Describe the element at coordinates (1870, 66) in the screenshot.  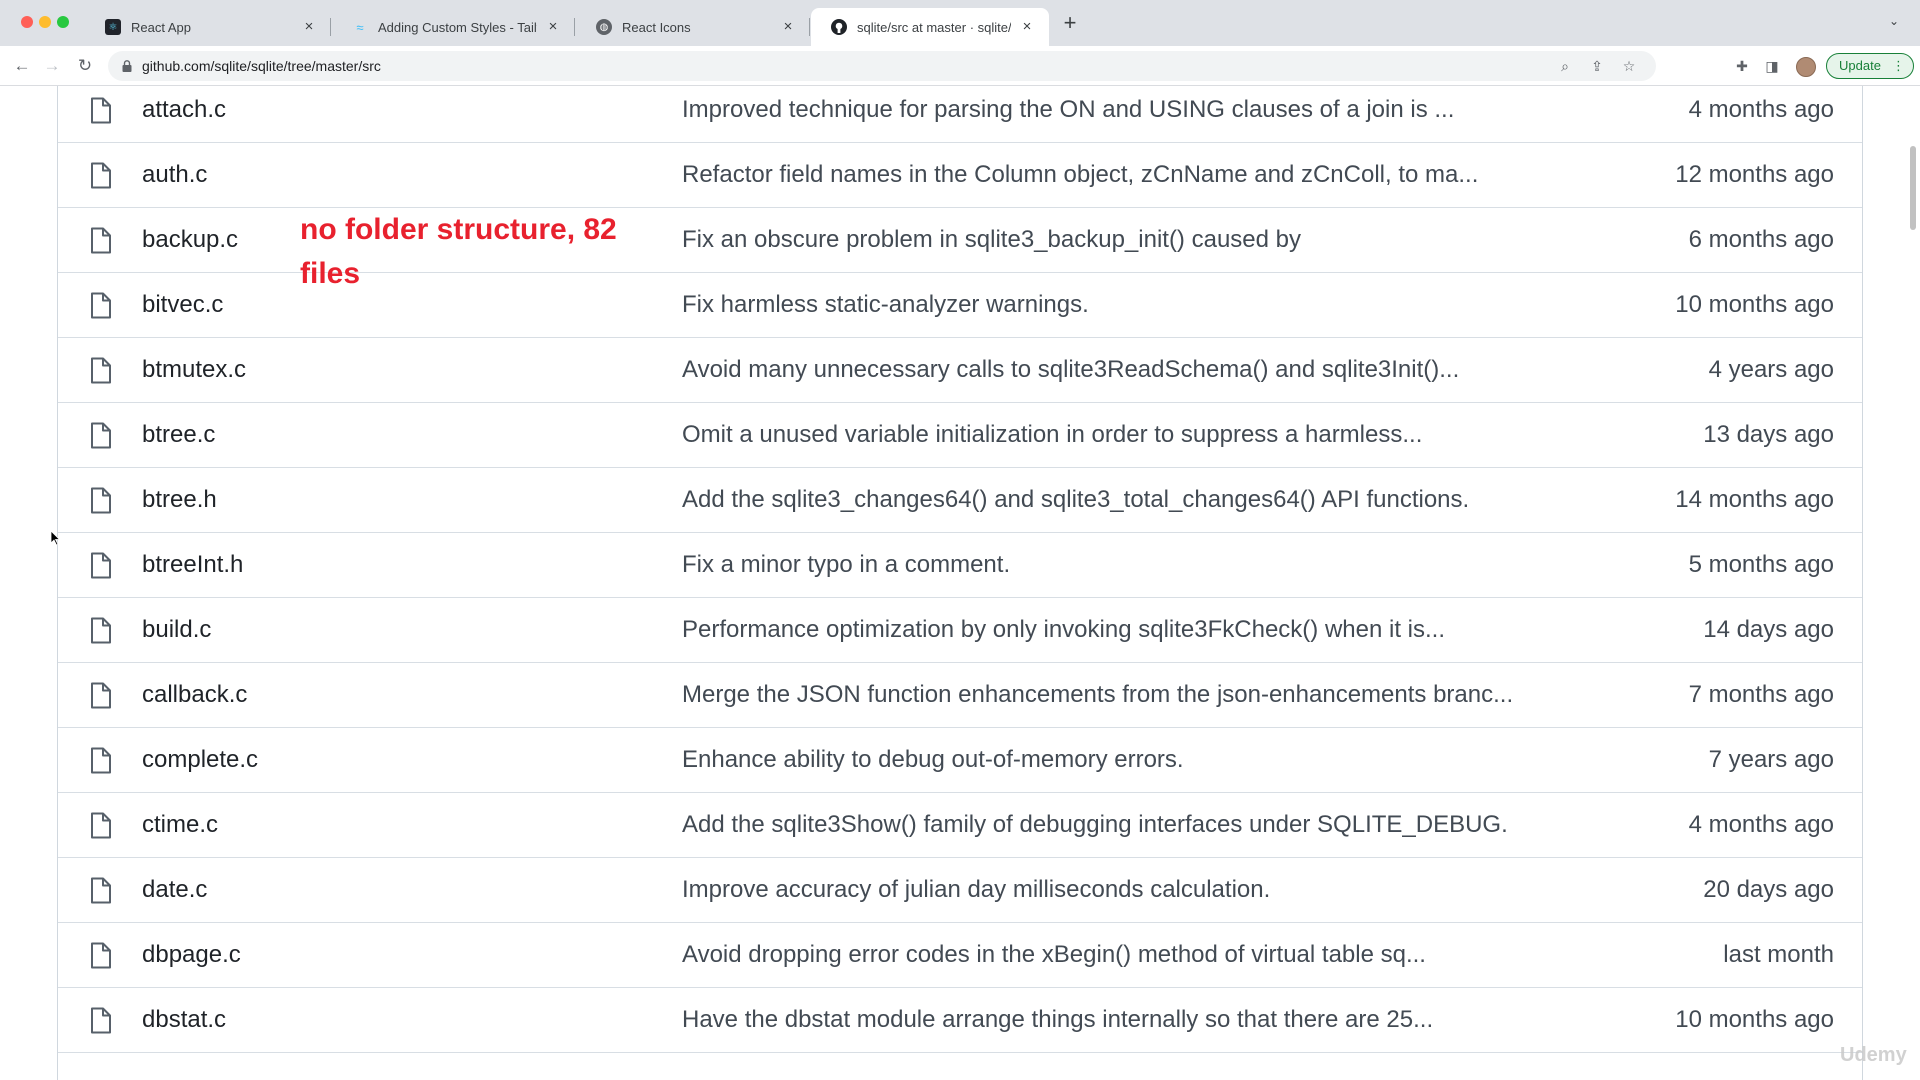
I see `update-button: Update ⋮` at that location.